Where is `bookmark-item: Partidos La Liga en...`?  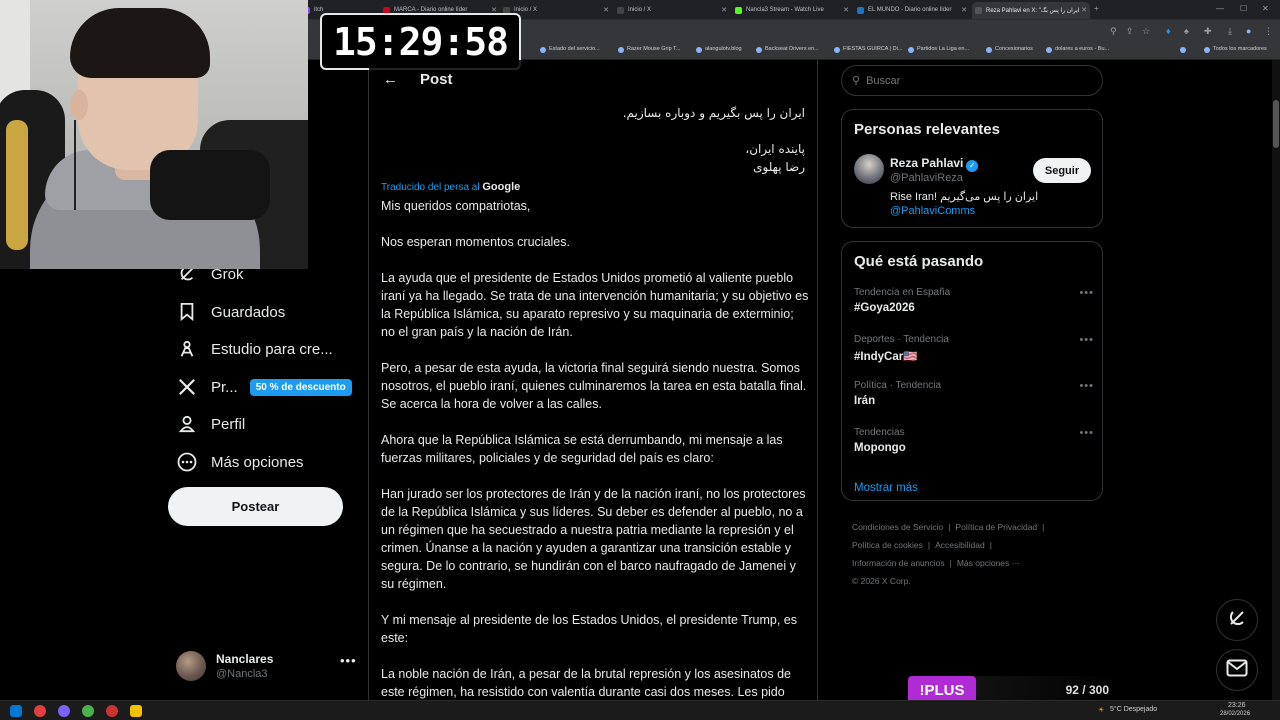
bookmark-item: Partidos La Liga en... is located at coordinates (938, 49).